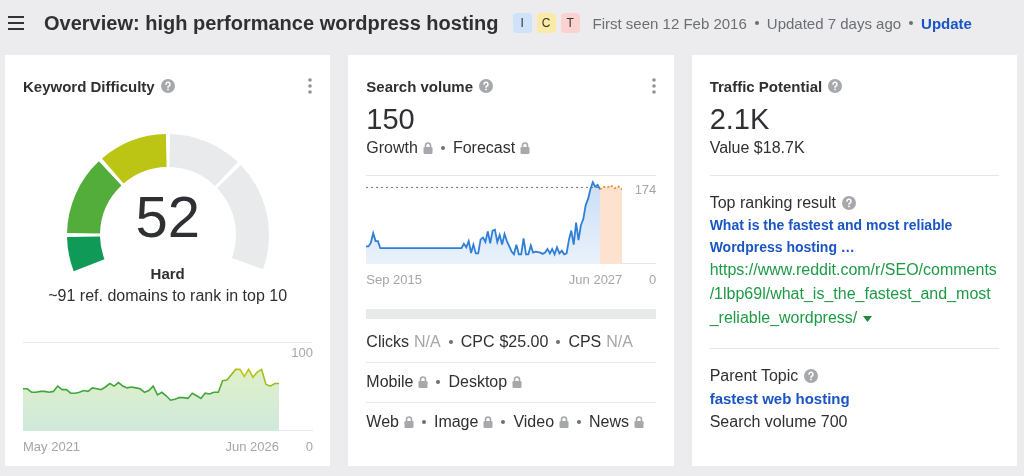 This screenshot has width=1024, height=476. I want to click on metric-label: CPC, so click(477, 342).